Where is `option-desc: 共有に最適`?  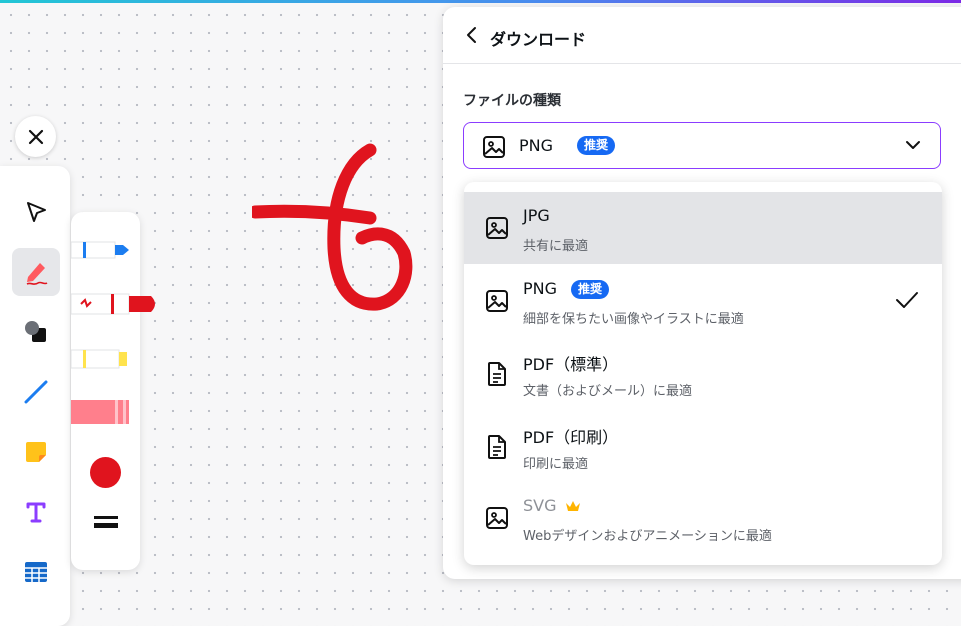
option-desc: 共有に最適 is located at coordinates (556, 246).